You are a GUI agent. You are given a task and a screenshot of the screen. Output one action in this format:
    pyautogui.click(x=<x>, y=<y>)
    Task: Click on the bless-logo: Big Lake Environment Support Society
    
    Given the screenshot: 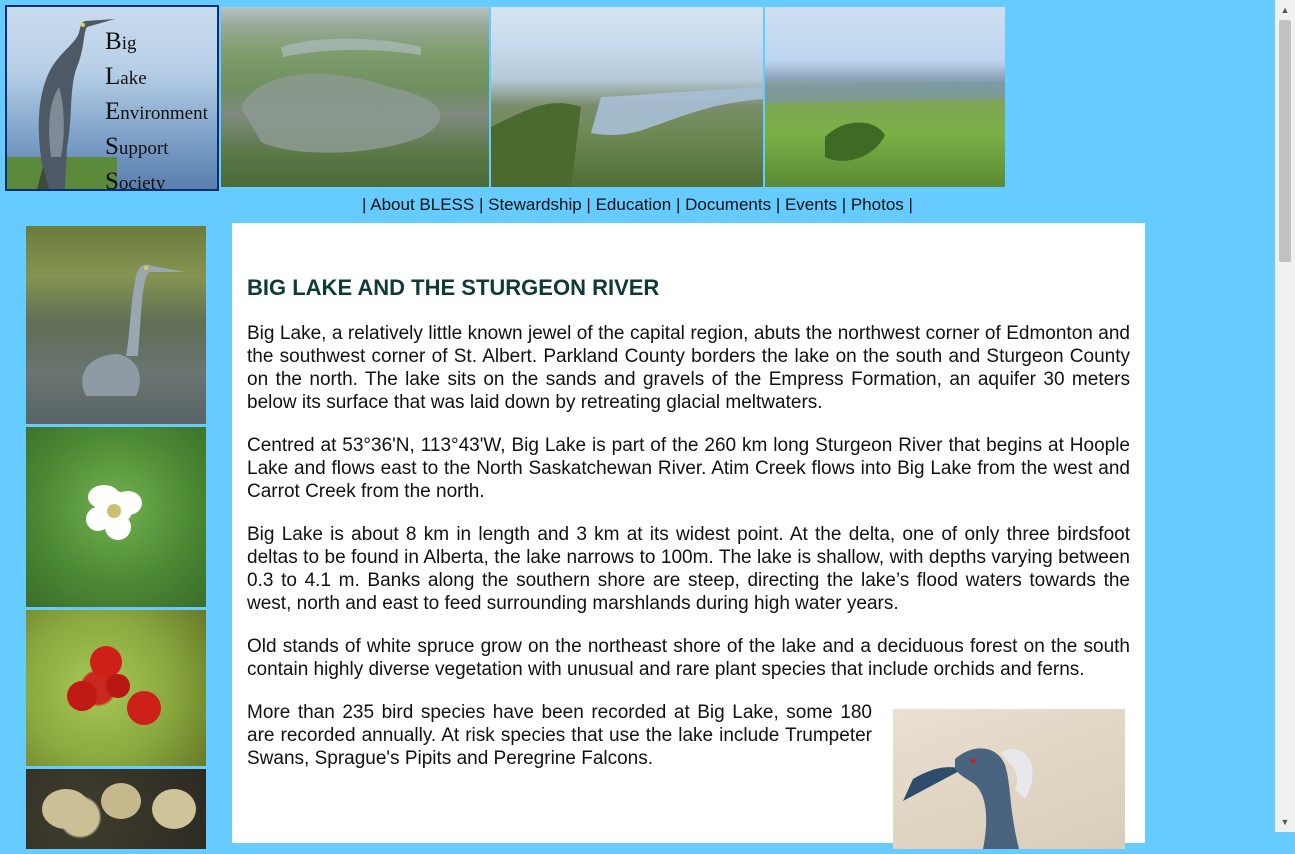 What is the action you would take?
    pyautogui.click(x=112, y=98)
    